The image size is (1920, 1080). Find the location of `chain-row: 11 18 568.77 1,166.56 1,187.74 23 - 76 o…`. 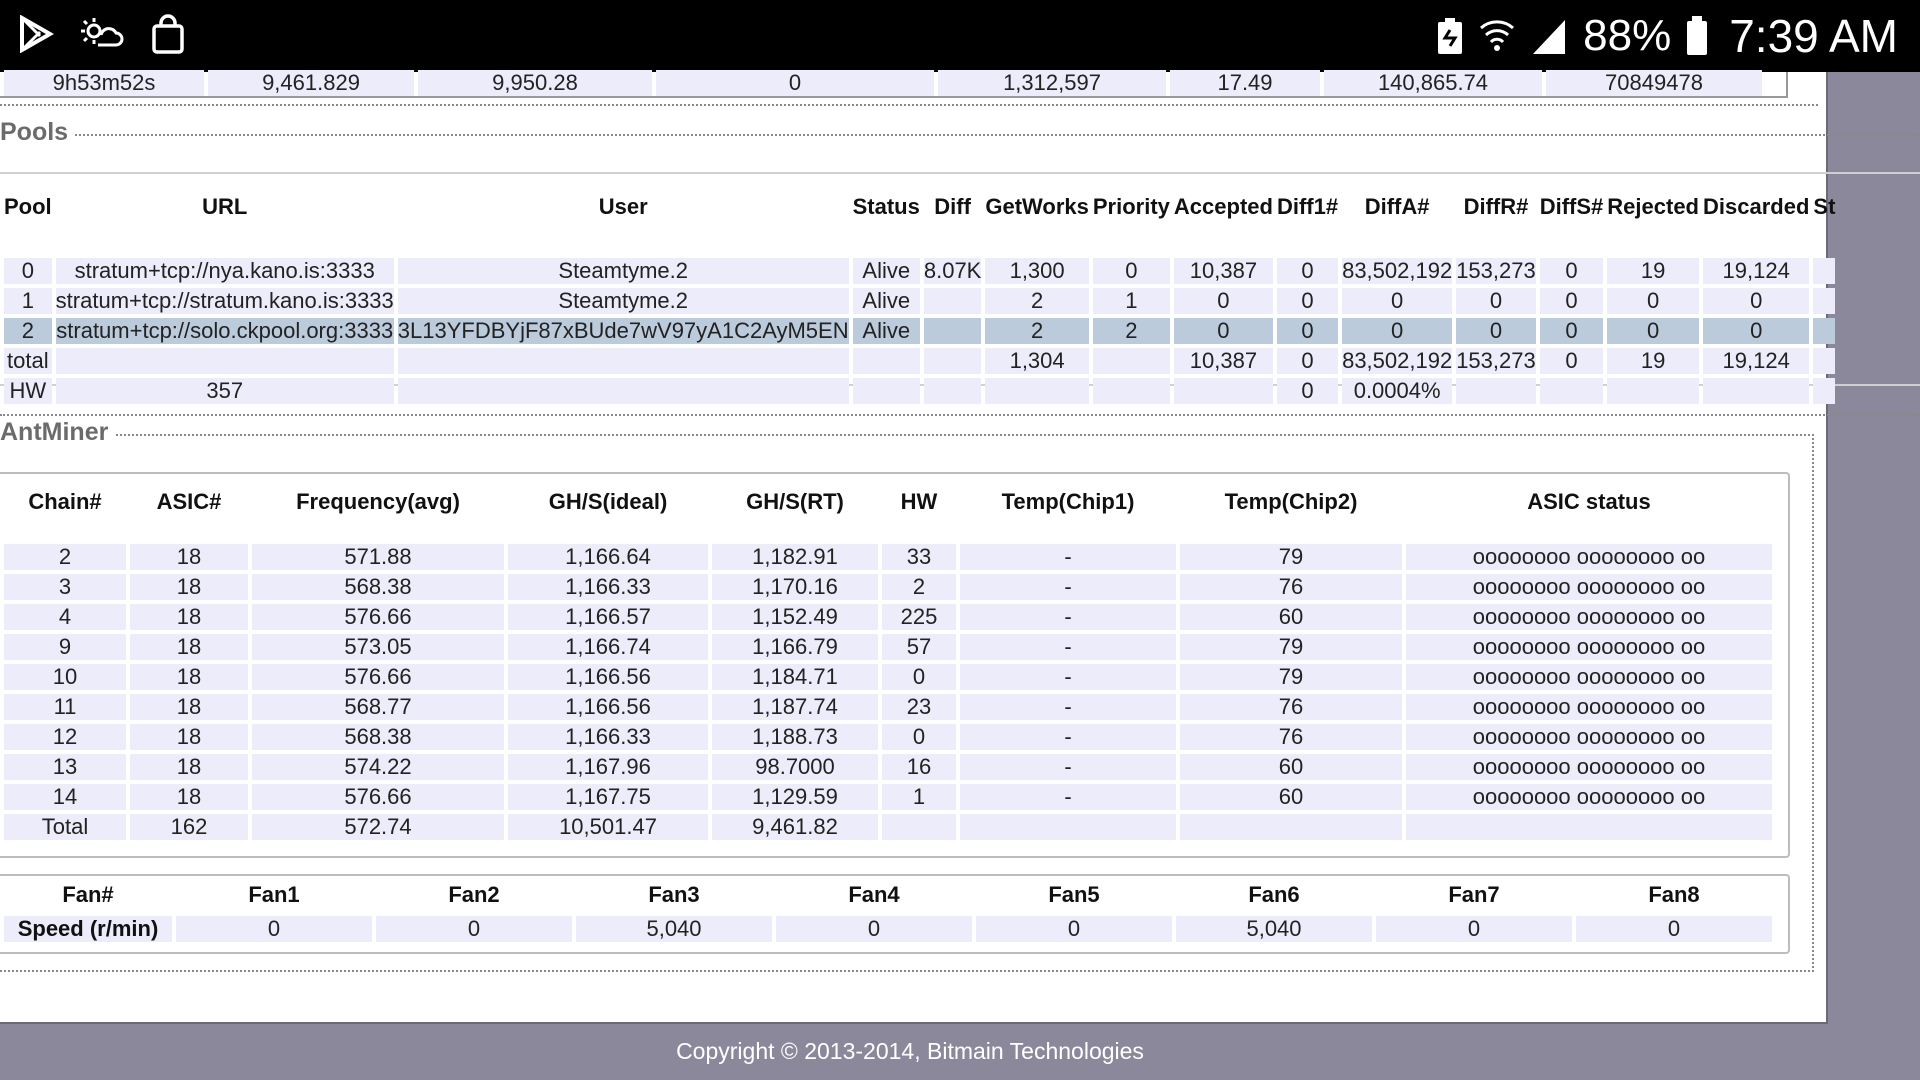

chain-row: 11 18 568.77 1,166.56 1,187.74 23 - 76 o… is located at coordinates (888, 707).